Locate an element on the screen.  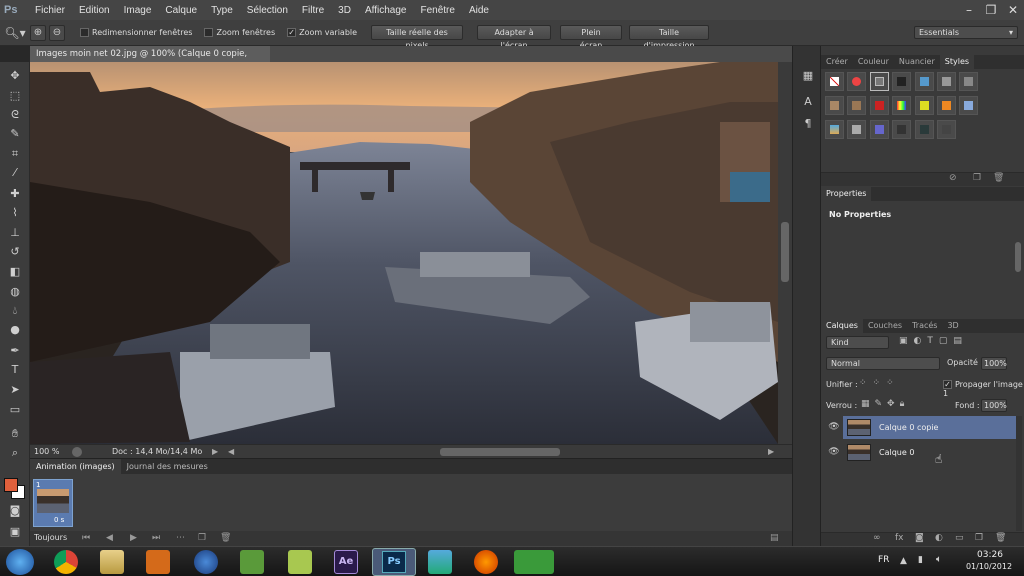
tray-chevron-icon: ▲ is located at coordinates (903, 561).